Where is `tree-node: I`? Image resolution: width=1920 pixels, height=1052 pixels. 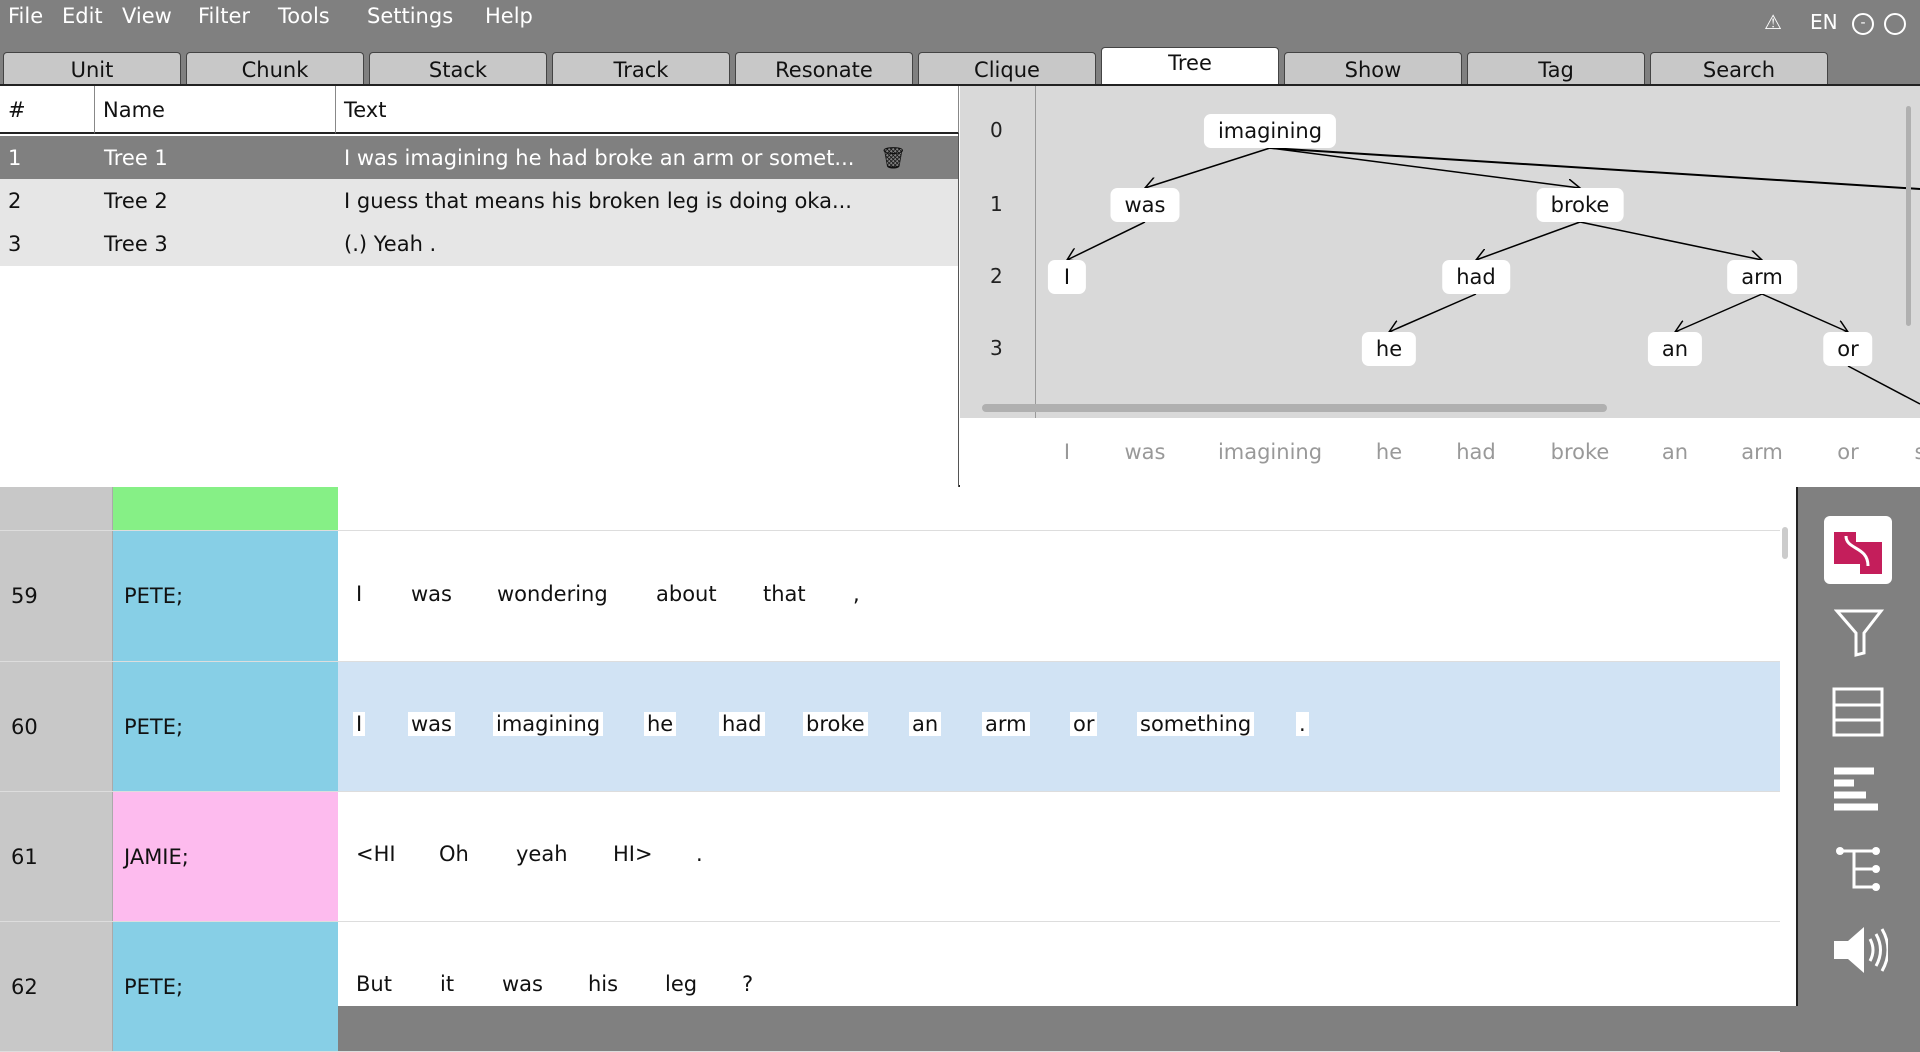 tree-node: I is located at coordinates (1067, 277).